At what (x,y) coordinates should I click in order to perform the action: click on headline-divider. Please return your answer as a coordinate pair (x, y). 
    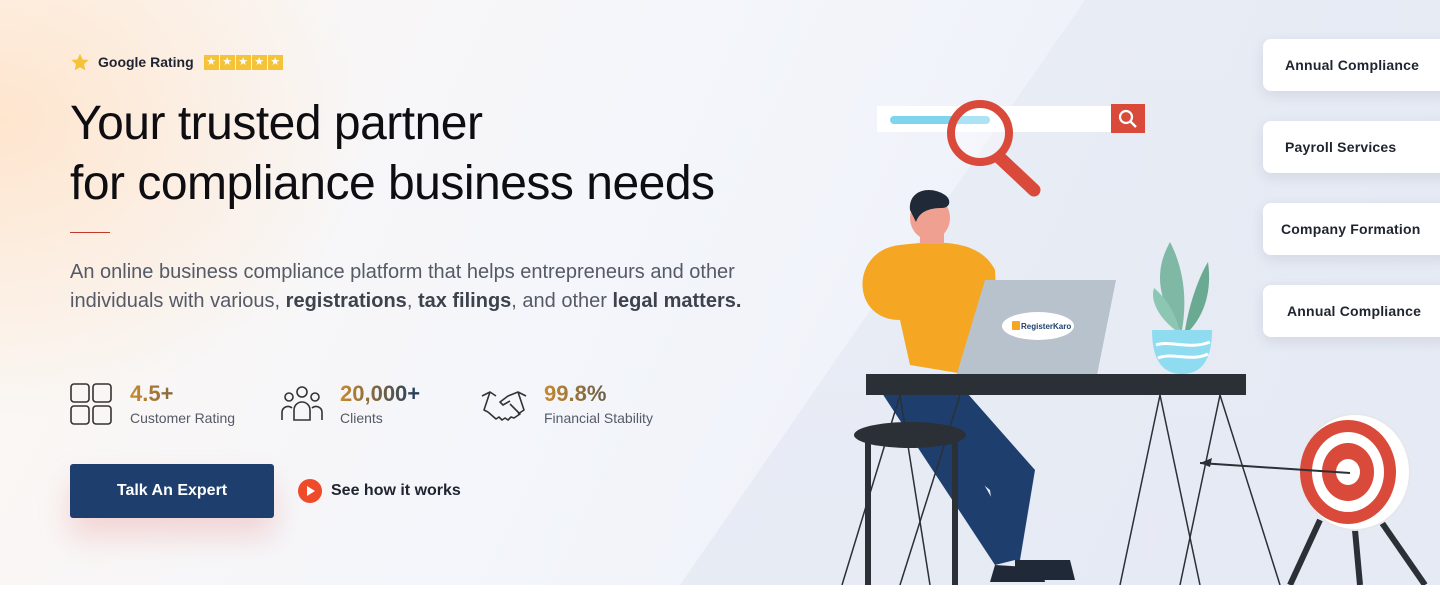
    Looking at the image, I should click on (90, 232).